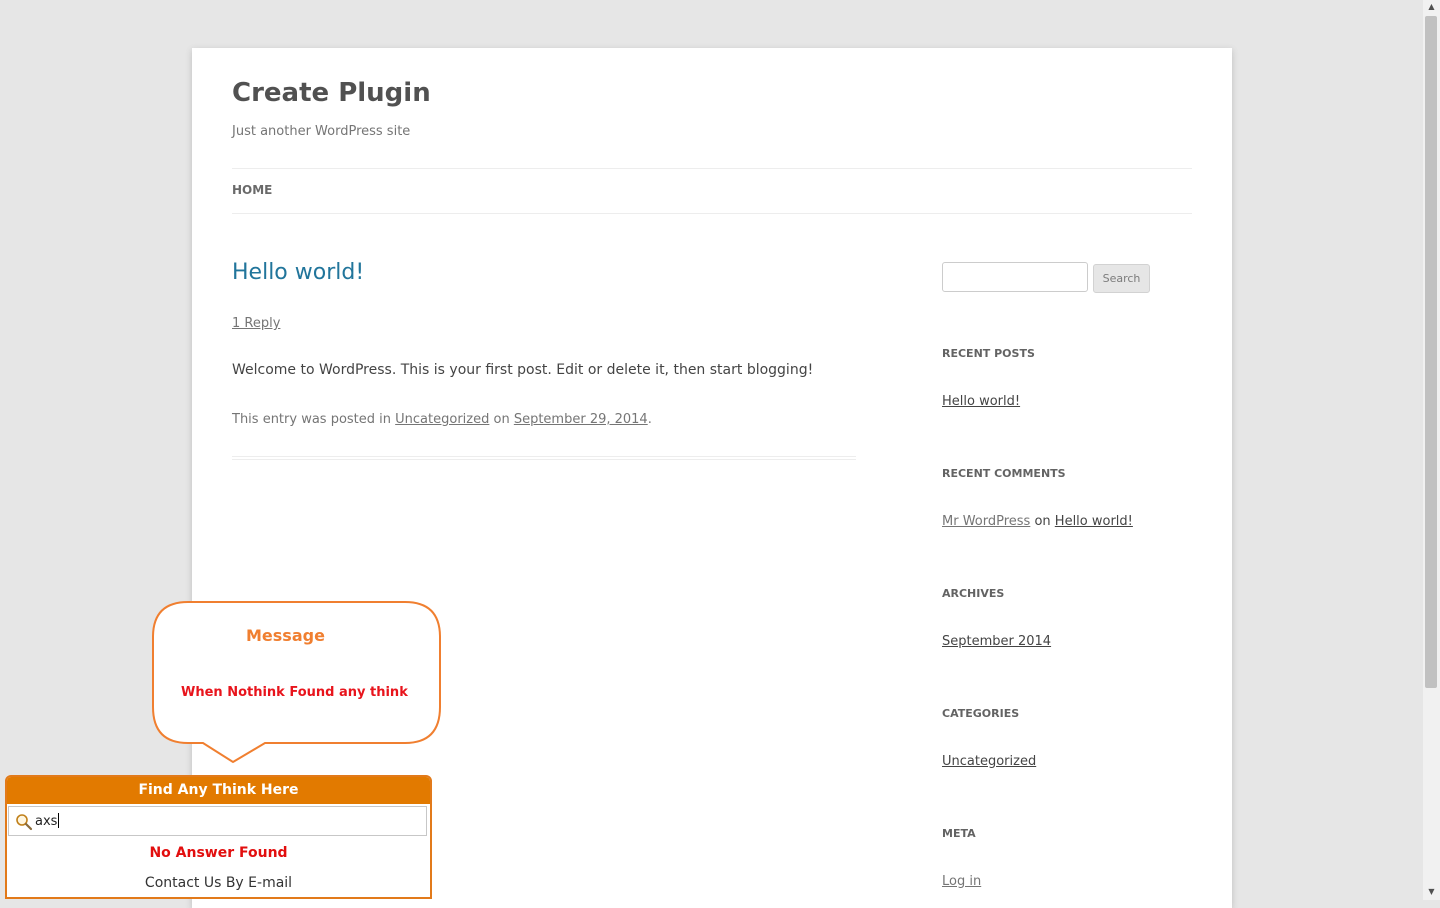 This screenshot has width=1440, height=908. What do you see at coordinates (581, 419) in the screenshot?
I see `date-link: September 29, 2014` at bounding box center [581, 419].